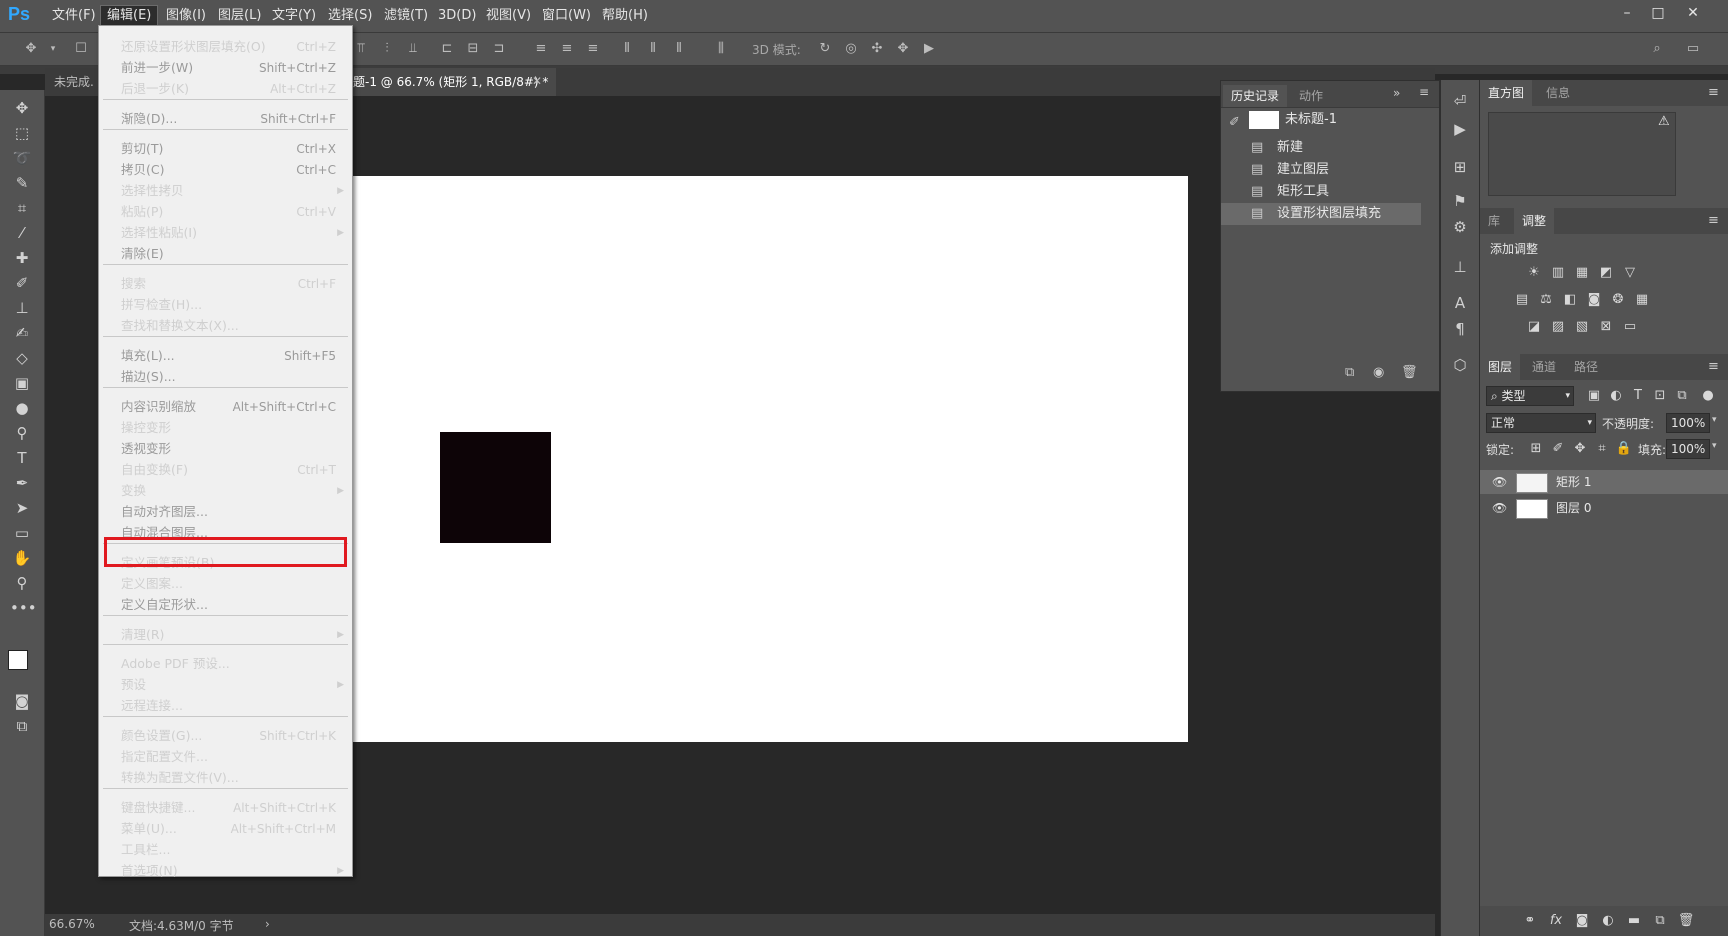  What do you see at coordinates (81, 49) in the screenshot?
I see `auto-select-checkbox: ☐` at bounding box center [81, 49].